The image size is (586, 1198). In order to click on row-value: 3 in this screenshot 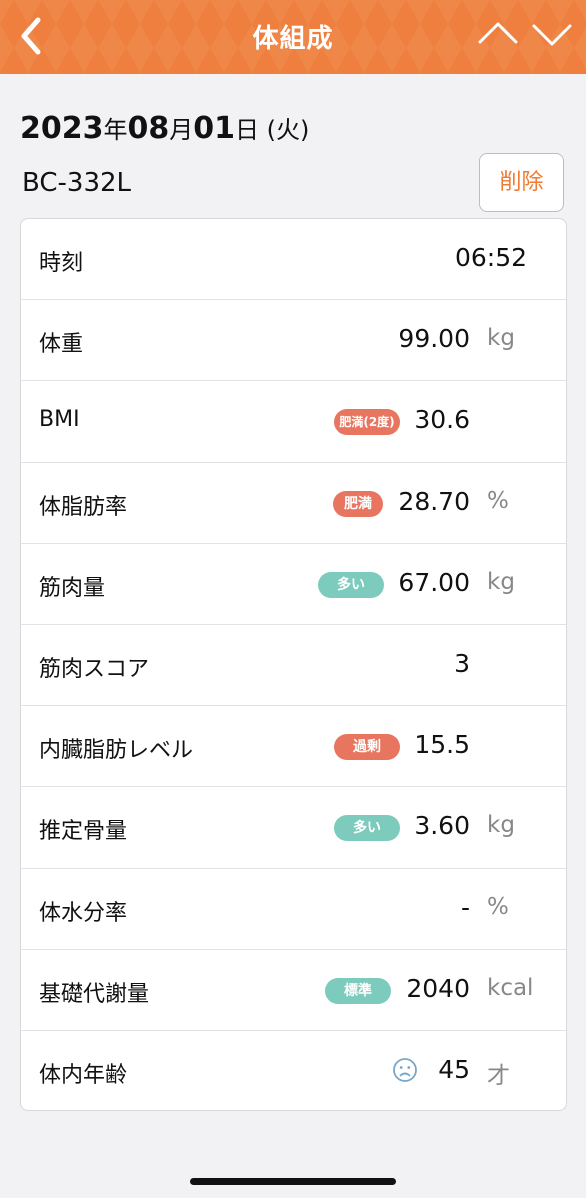, I will do `click(462, 663)`.